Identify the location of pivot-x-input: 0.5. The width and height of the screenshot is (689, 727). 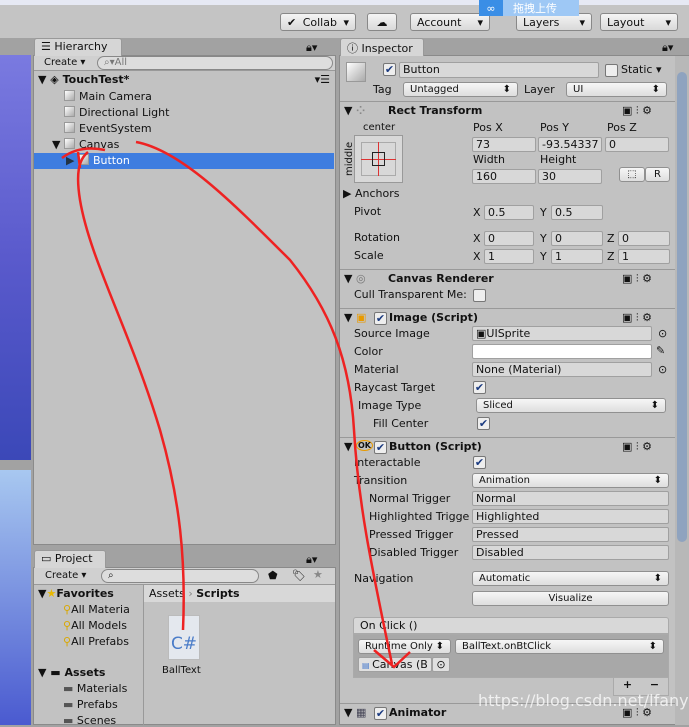
(509, 212).